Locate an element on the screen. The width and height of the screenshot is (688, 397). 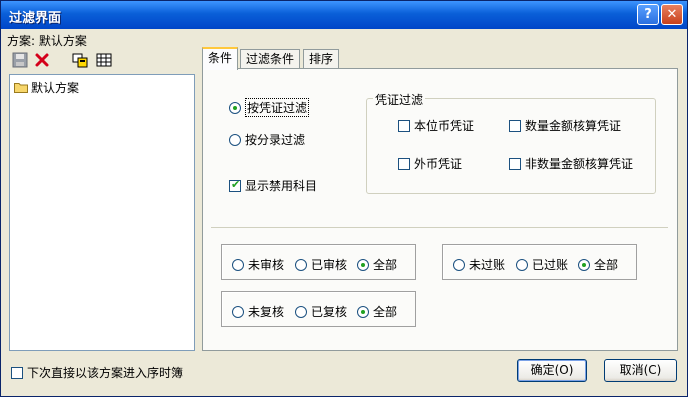
table-icon is located at coordinates (104, 60).